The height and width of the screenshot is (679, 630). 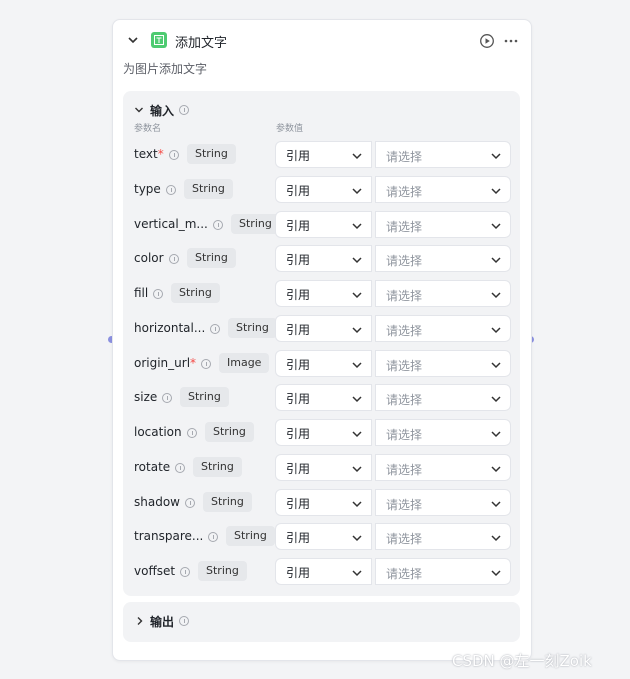 I want to click on param-name: shadow, so click(x=157, y=502).